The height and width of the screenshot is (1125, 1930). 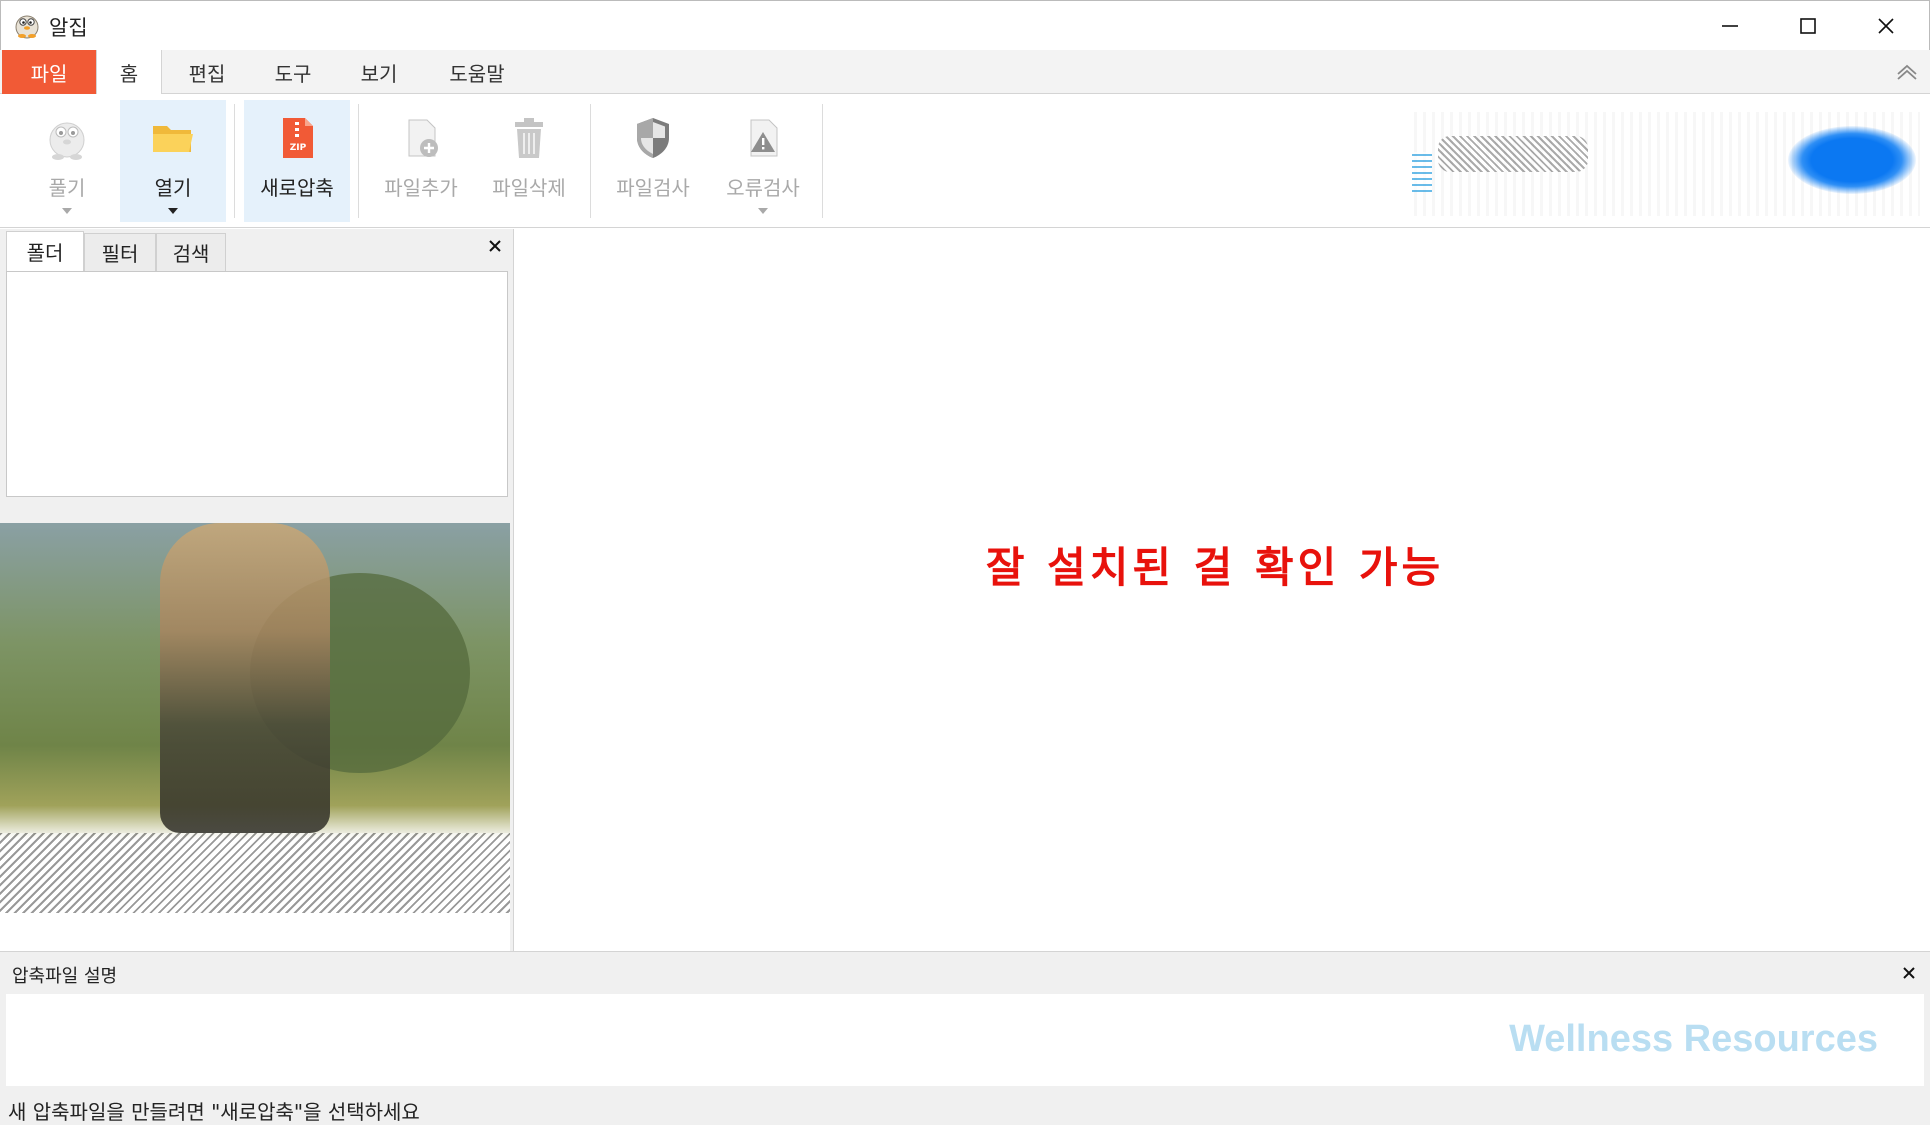 What do you see at coordinates (68, 28) in the screenshot?
I see `window-title: 알집` at bounding box center [68, 28].